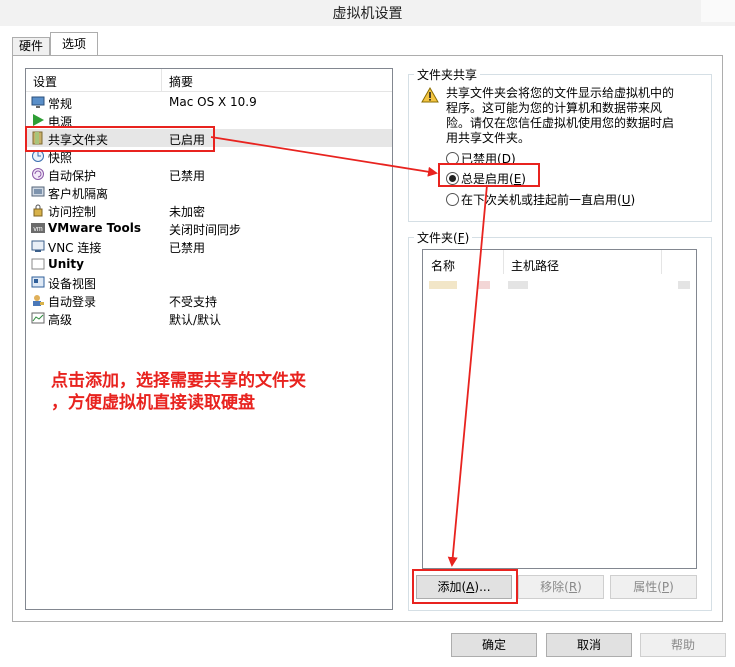 This screenshot has height=667, width=735. What do you see at coordinates (45, 81) in the screenshot?
I see `col-setting-header: 设置` at bounding box center [45, 81].